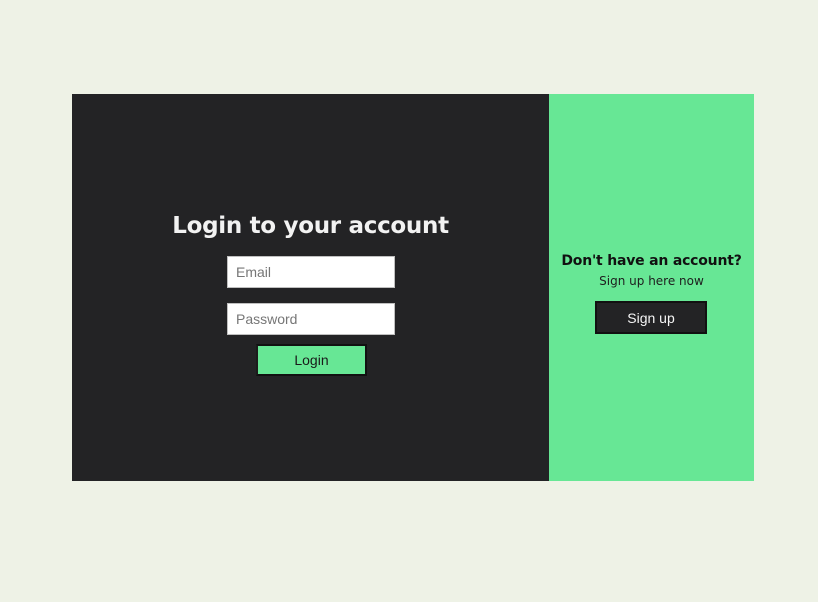 The image size is (818, 602). Describe the element at coordinates (311, 272) in the screenshot. I see `email-field` at that location.